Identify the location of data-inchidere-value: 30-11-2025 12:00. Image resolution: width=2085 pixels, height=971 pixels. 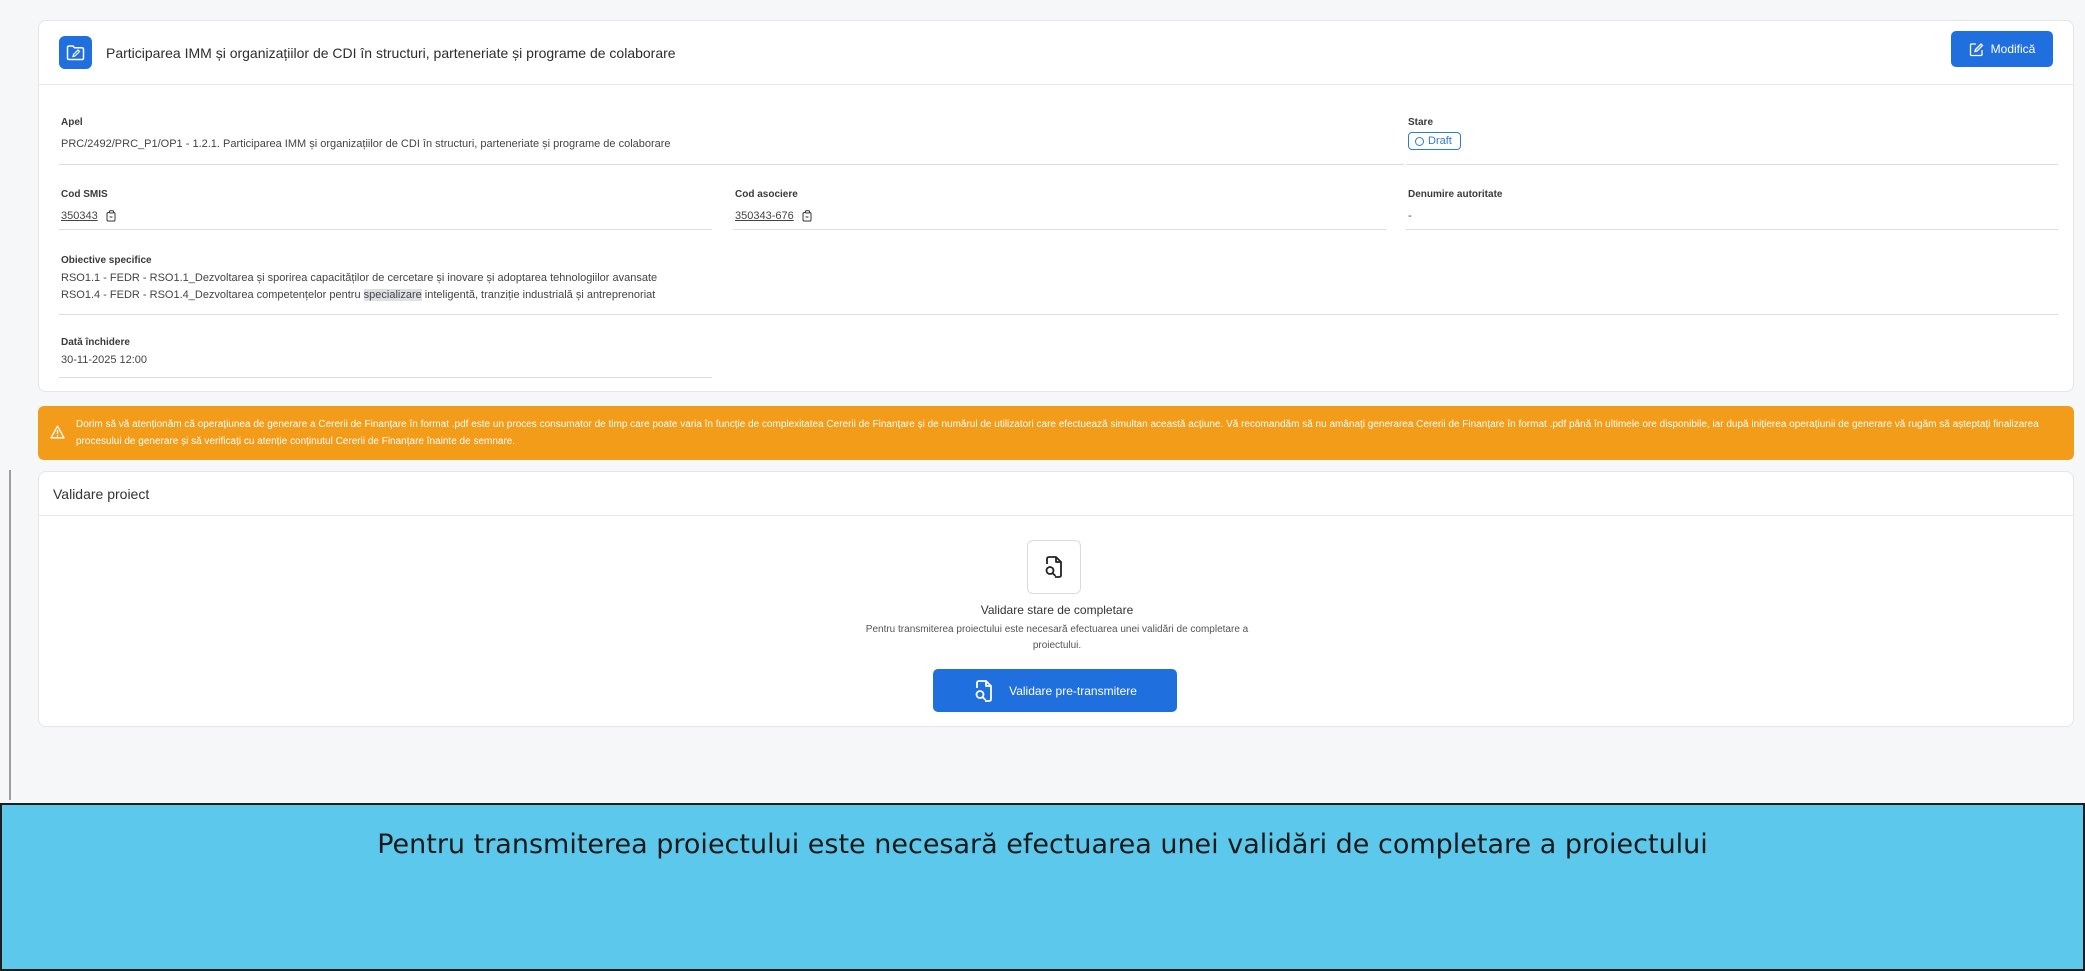
(104, 360).